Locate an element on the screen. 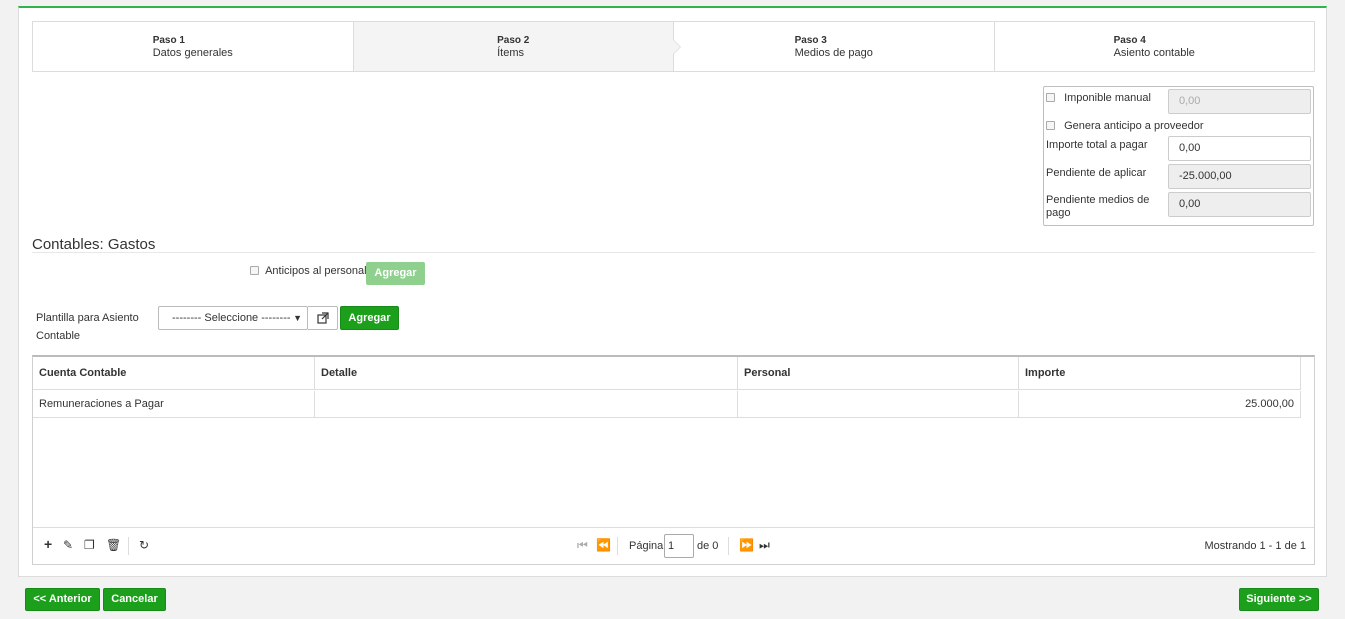 The width and height of the screenshot is (1345, 619). genera-anticipo-checkbox is located at coordinates (1050, 125).